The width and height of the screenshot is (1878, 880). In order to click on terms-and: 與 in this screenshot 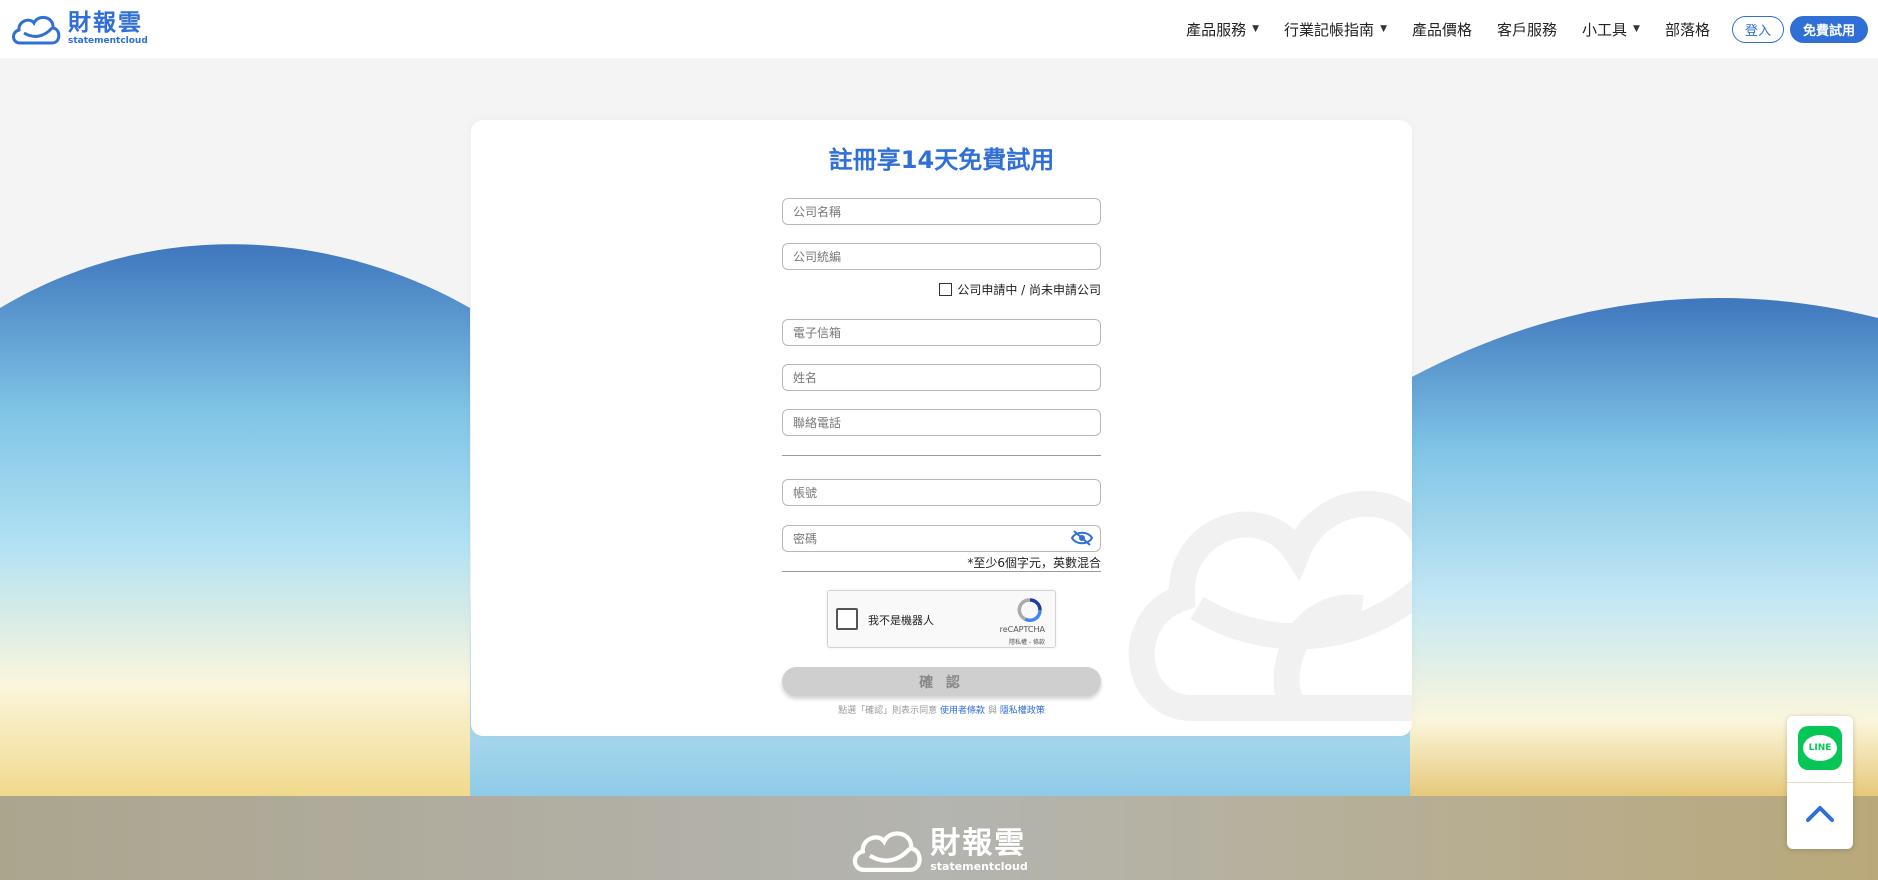, I will do `click(992, 711)`.